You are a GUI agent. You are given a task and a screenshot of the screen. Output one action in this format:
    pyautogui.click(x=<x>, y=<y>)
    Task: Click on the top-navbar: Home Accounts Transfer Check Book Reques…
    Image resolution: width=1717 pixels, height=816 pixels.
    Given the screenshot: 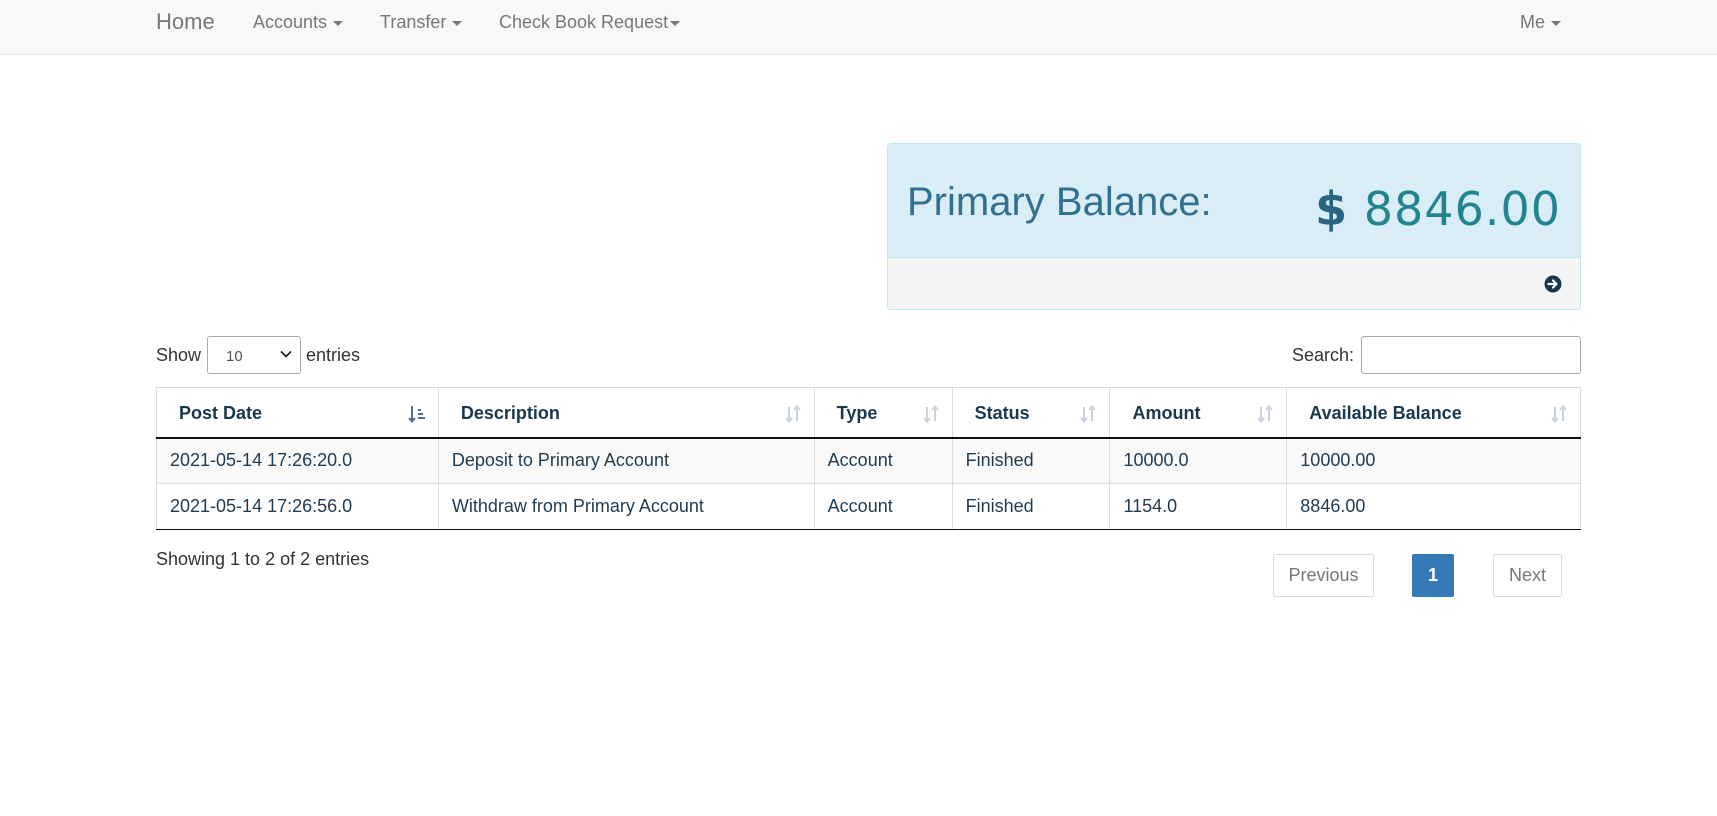 What is the action you would take?
    pyautogui.click(x=858, y=27)
    